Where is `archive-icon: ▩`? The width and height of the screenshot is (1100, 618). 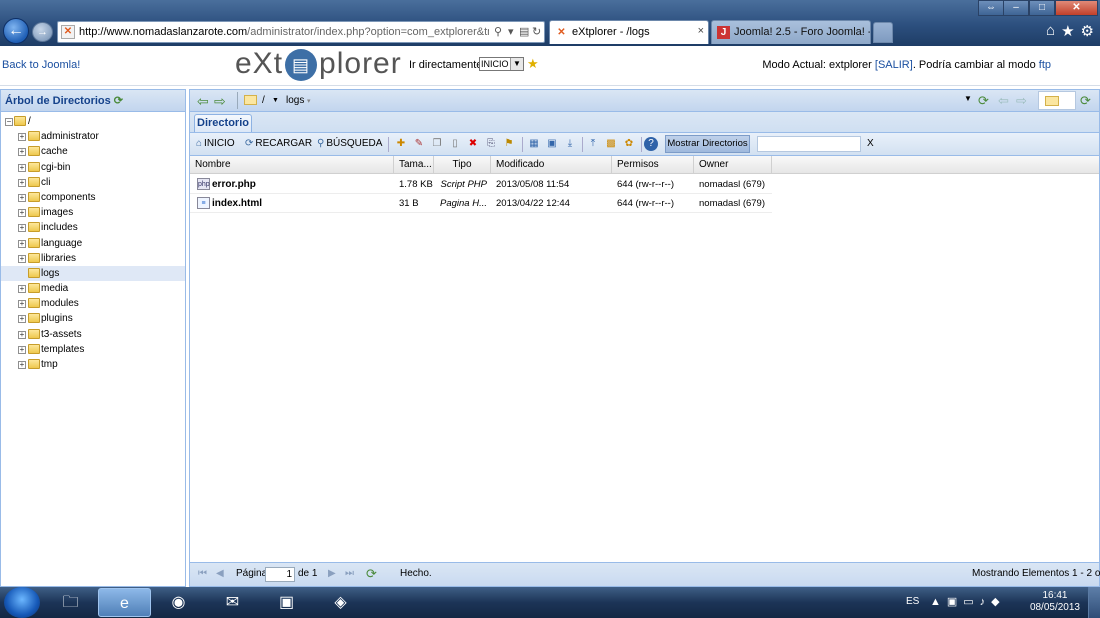
archive-icon: ▩ is located at coordinates (611, 144).